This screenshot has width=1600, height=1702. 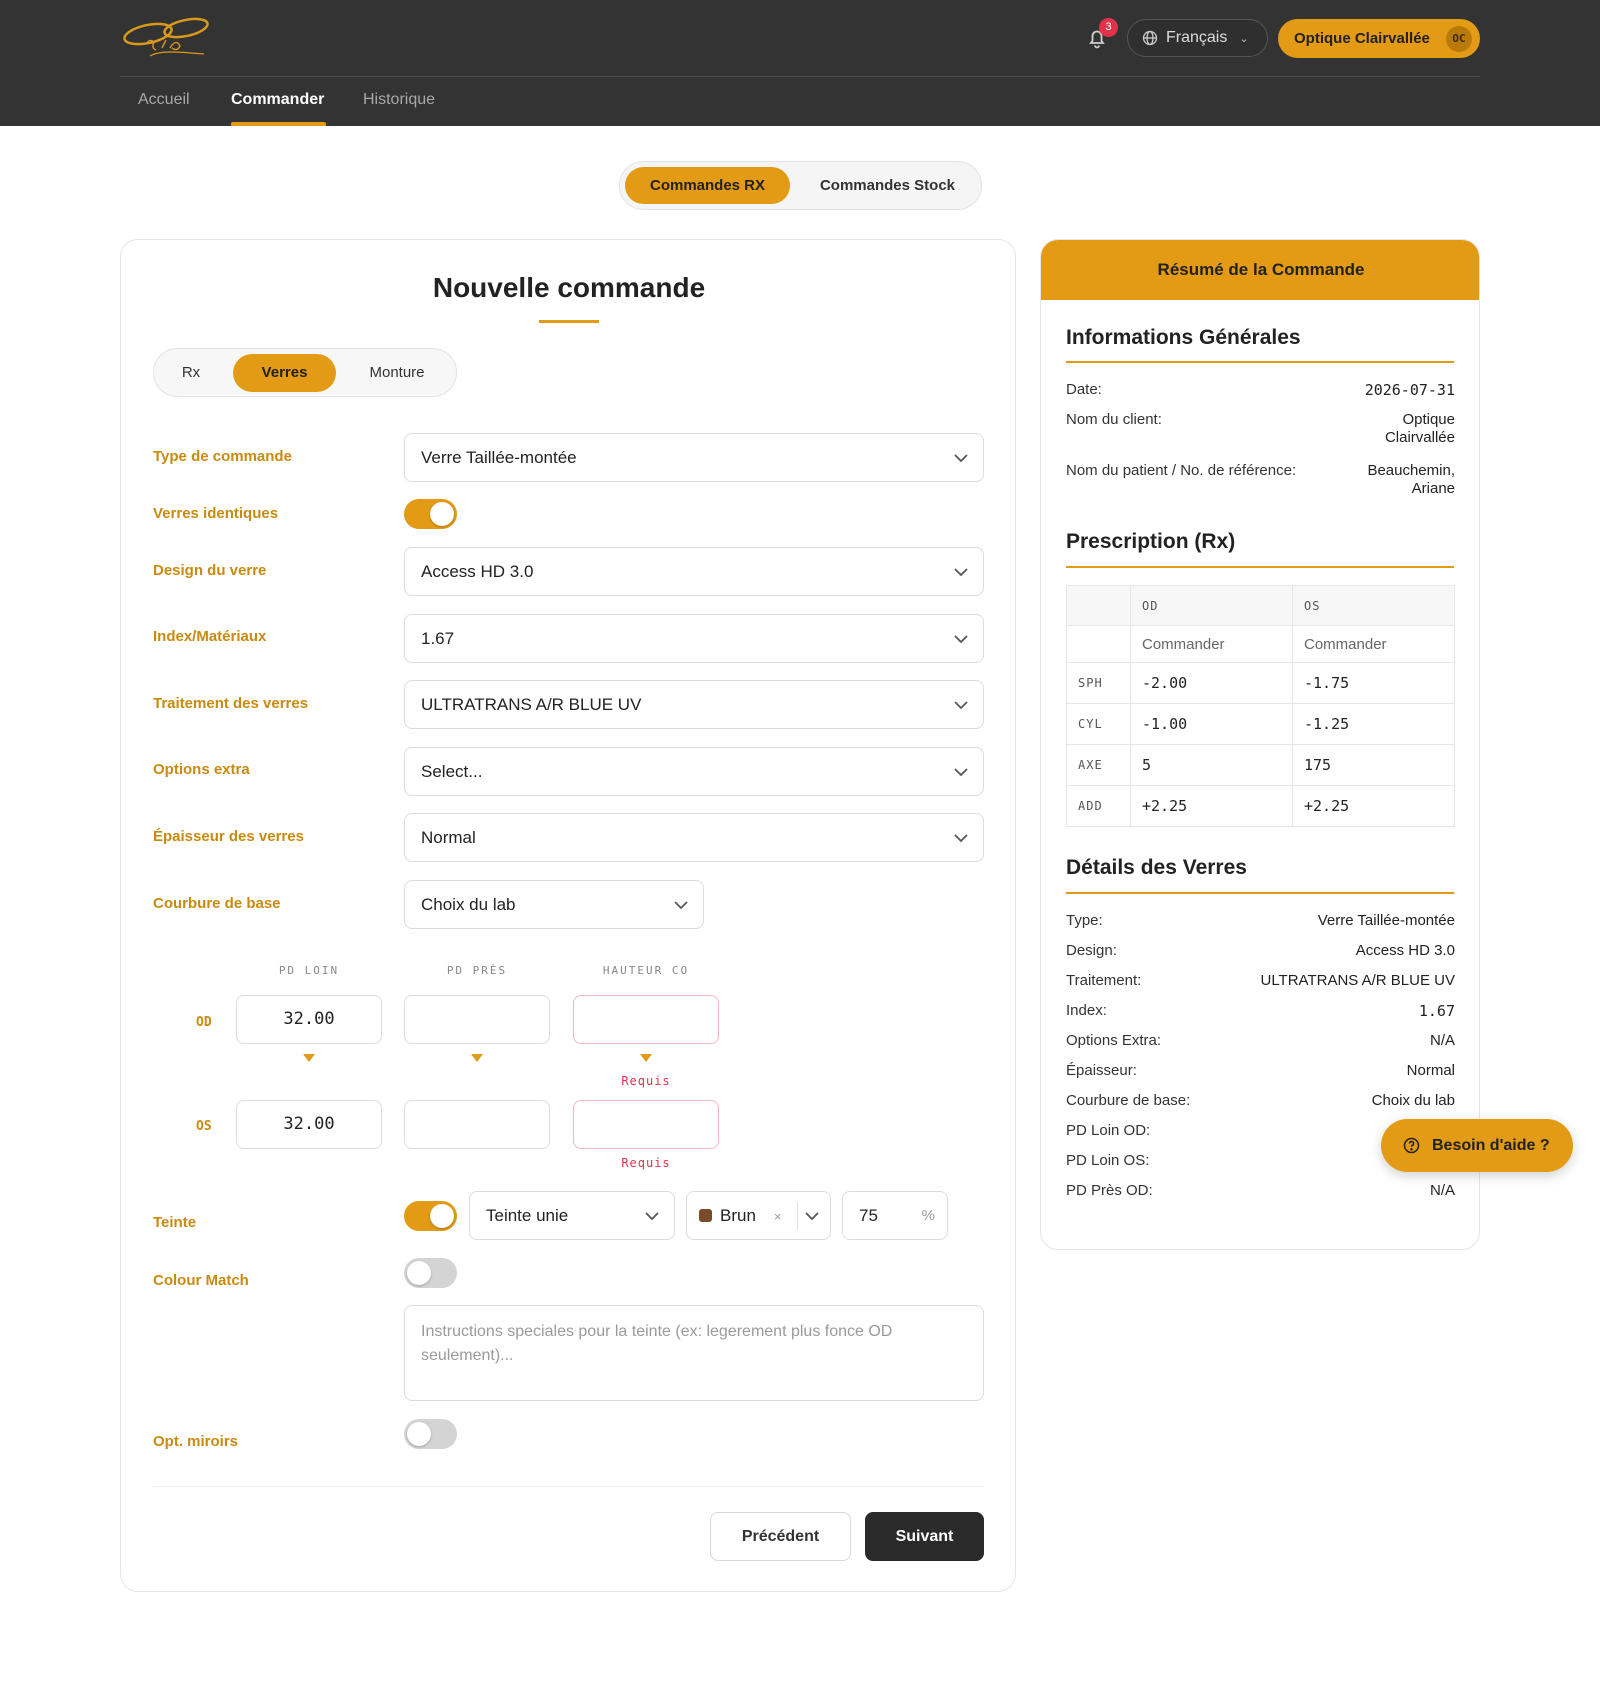 I want to click on header-divider, so click(x=800, y=76).